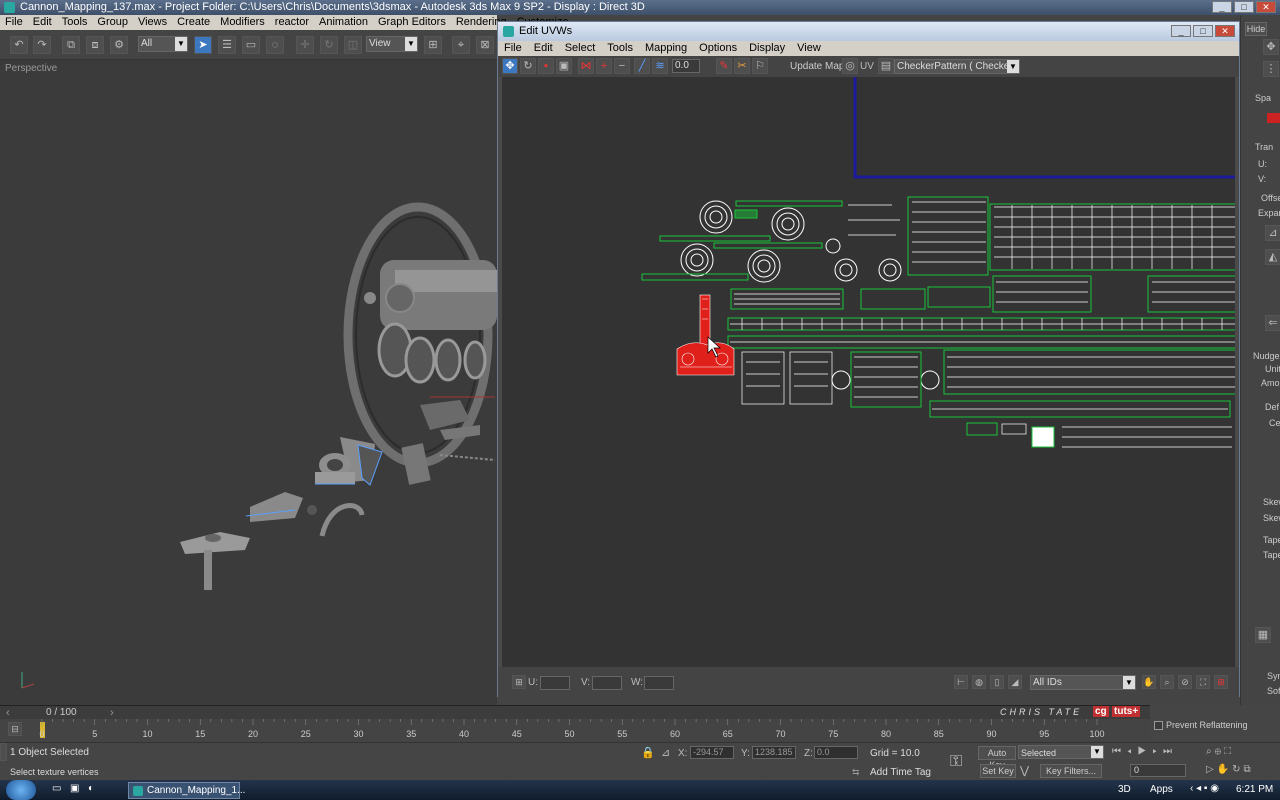 The height and width of the screenshot is (800, 1280). Describe the element at coordinates (392, 44) in the screenshot. I see `reference-coordinate-dropdown: View ▼` at that location.